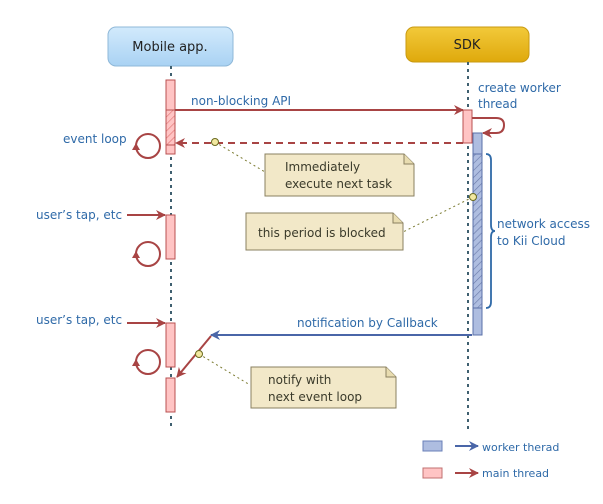 Image resolution: width=603 pixels, height=504 pixels. Describe the element at coordinates (367, 323) in the screenshot. I see `callback-label: notification by Callback` at that location.